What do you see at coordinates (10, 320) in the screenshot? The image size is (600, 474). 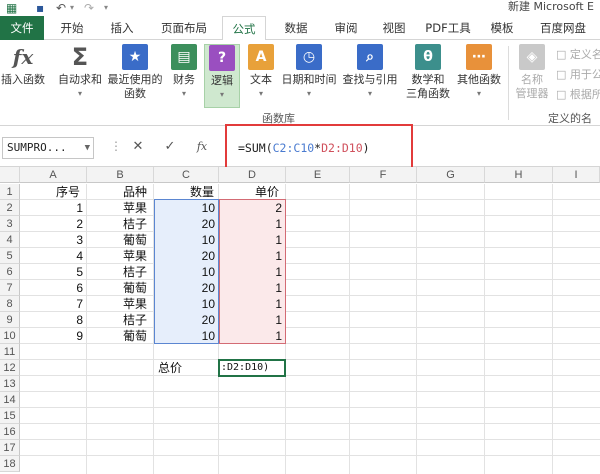 I see `row-header-9: 9` at bounding box center [10, 320].